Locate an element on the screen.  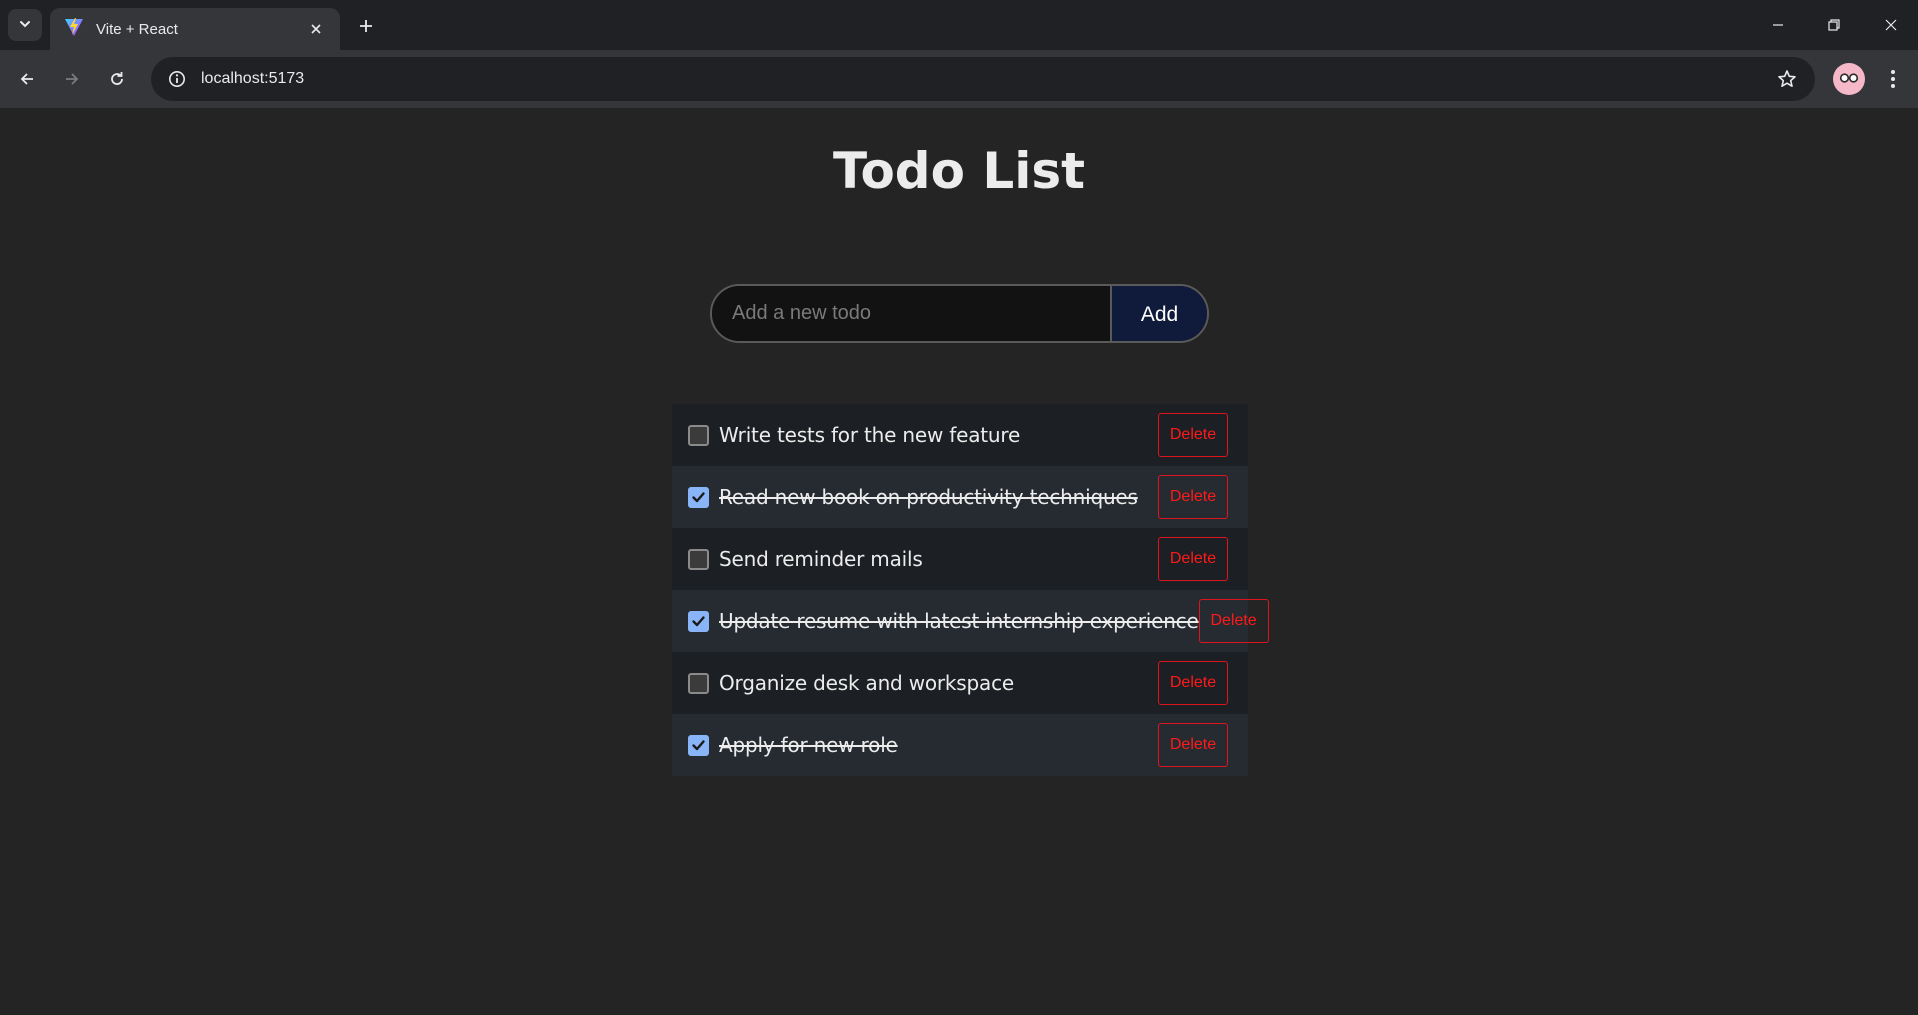
page-title: Todo List is located at coordinates (959, 171).